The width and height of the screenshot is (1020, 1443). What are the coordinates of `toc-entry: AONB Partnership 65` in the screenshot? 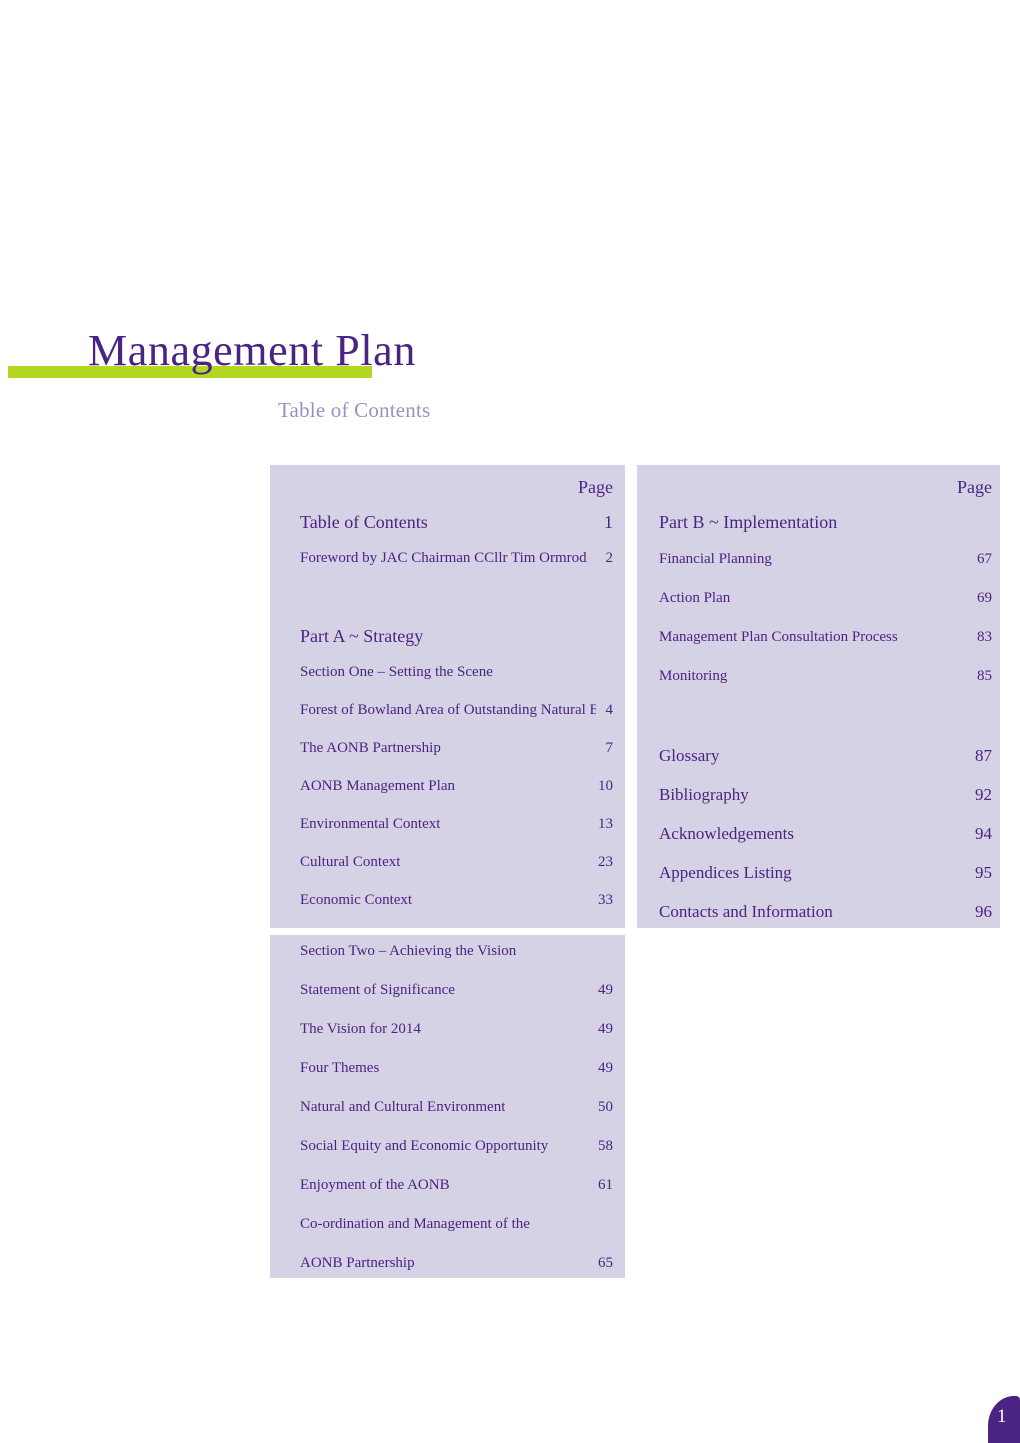 It's located at (456, 1265).